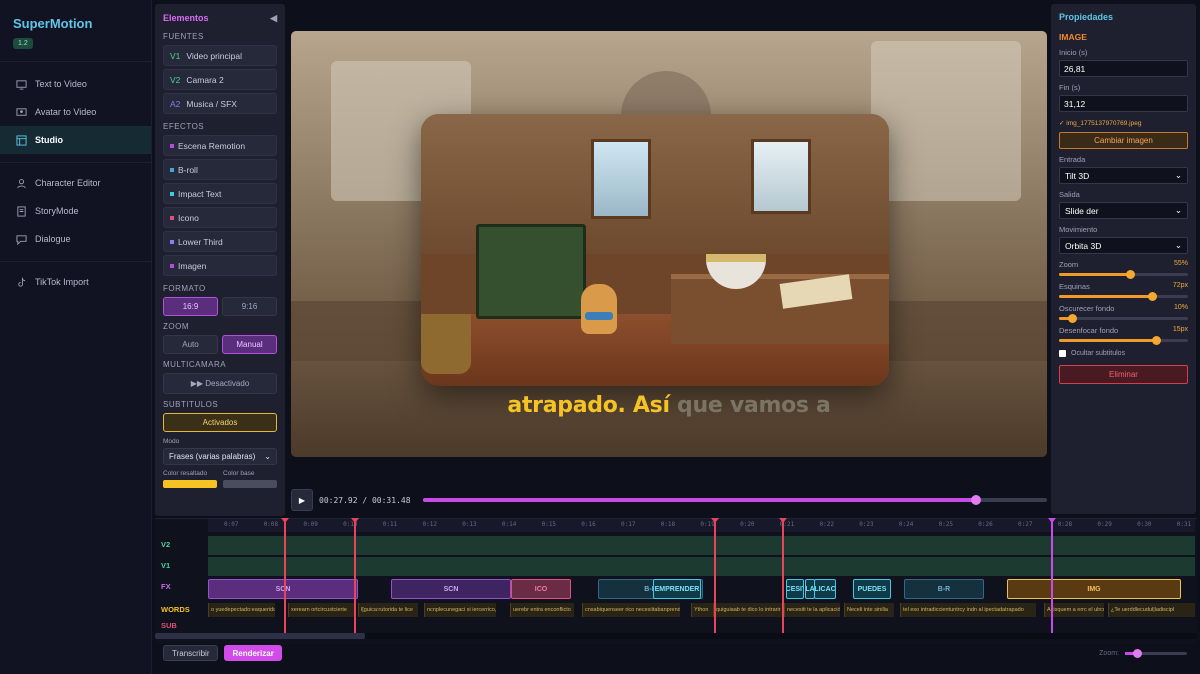  What do you see at coordinates (825, 589) in the screenshot?
I see `fx-clip: LICAC` at bounding box center [825, 589].